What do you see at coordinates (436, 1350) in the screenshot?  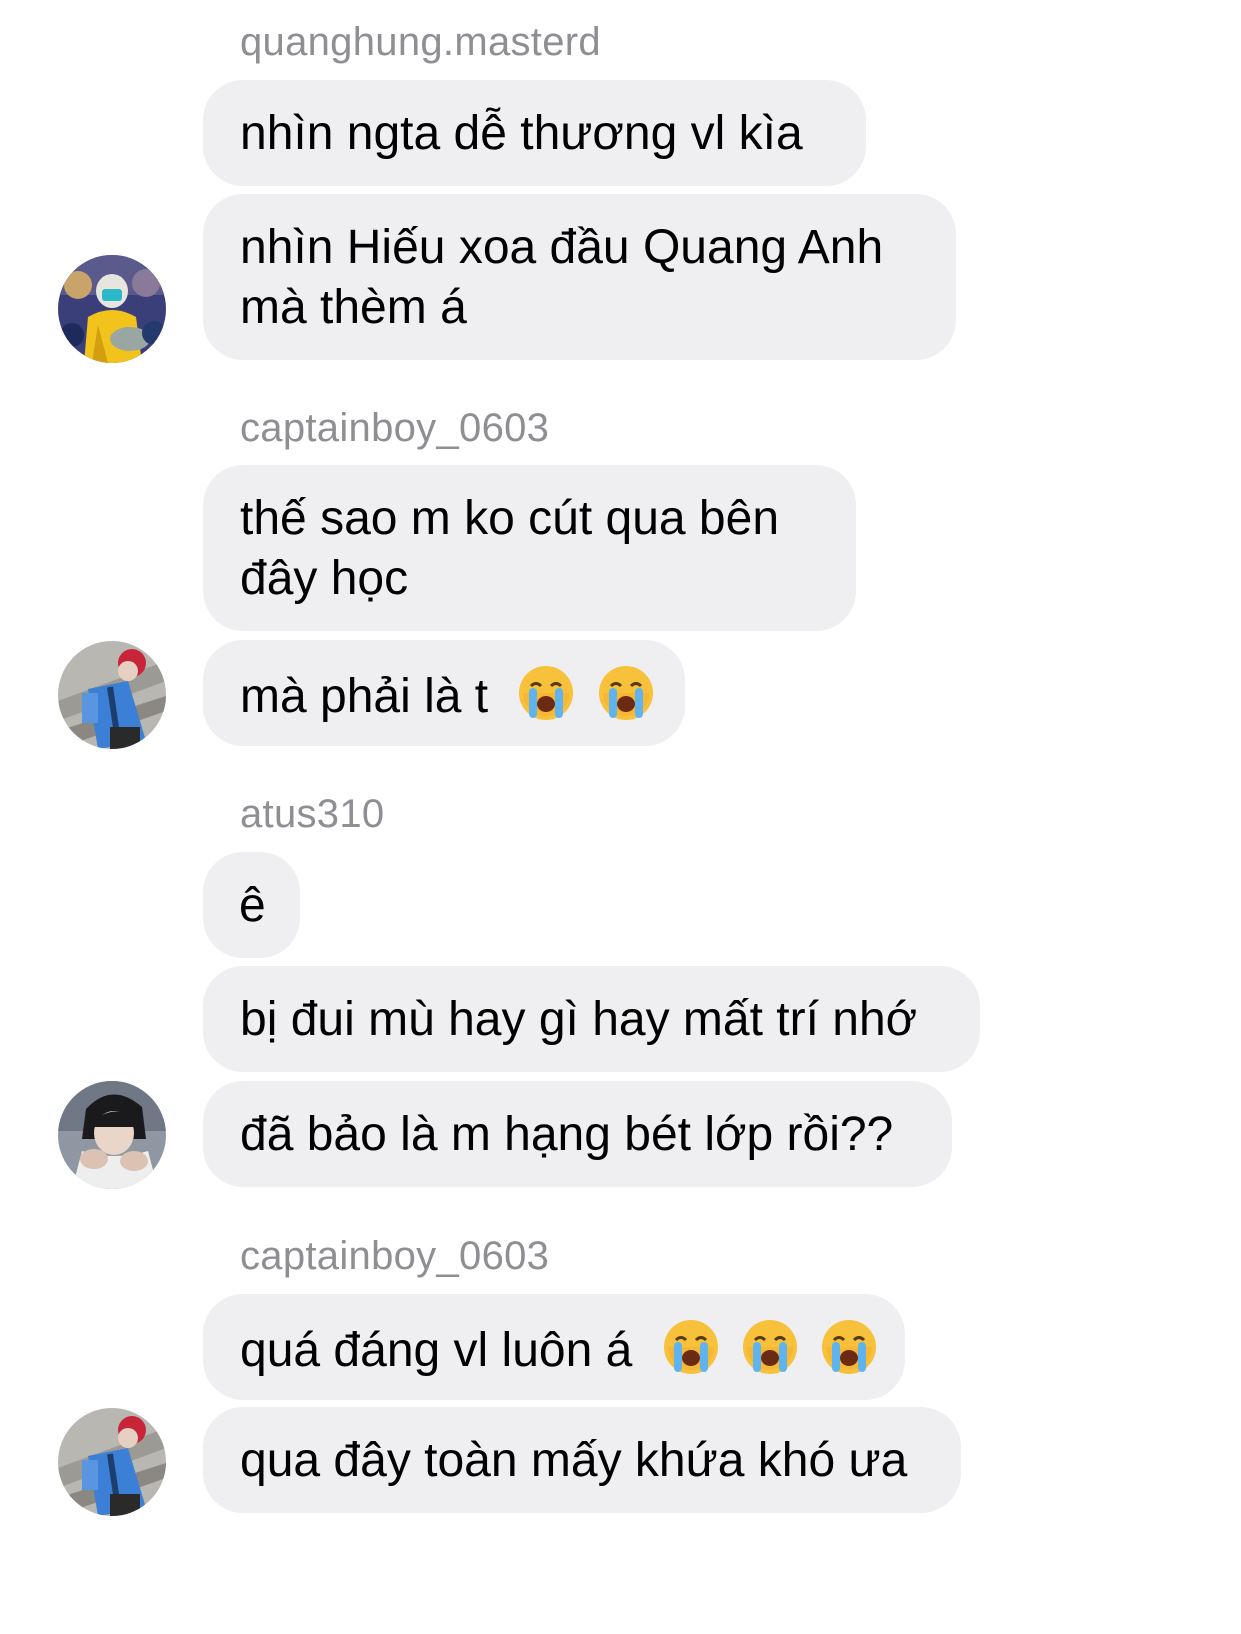 I see `message-text: quá đáng vl luôn á` at bounding box center [436, 1350].